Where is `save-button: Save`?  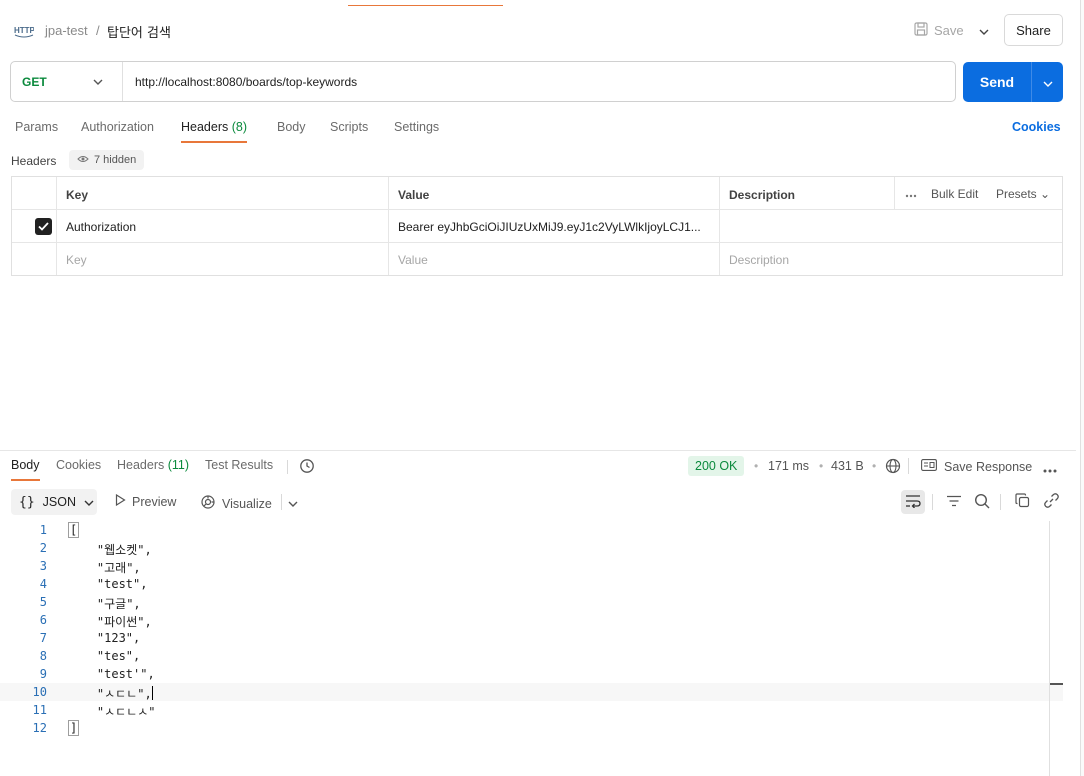 save-button: Save is located at coordinates (939, 30).